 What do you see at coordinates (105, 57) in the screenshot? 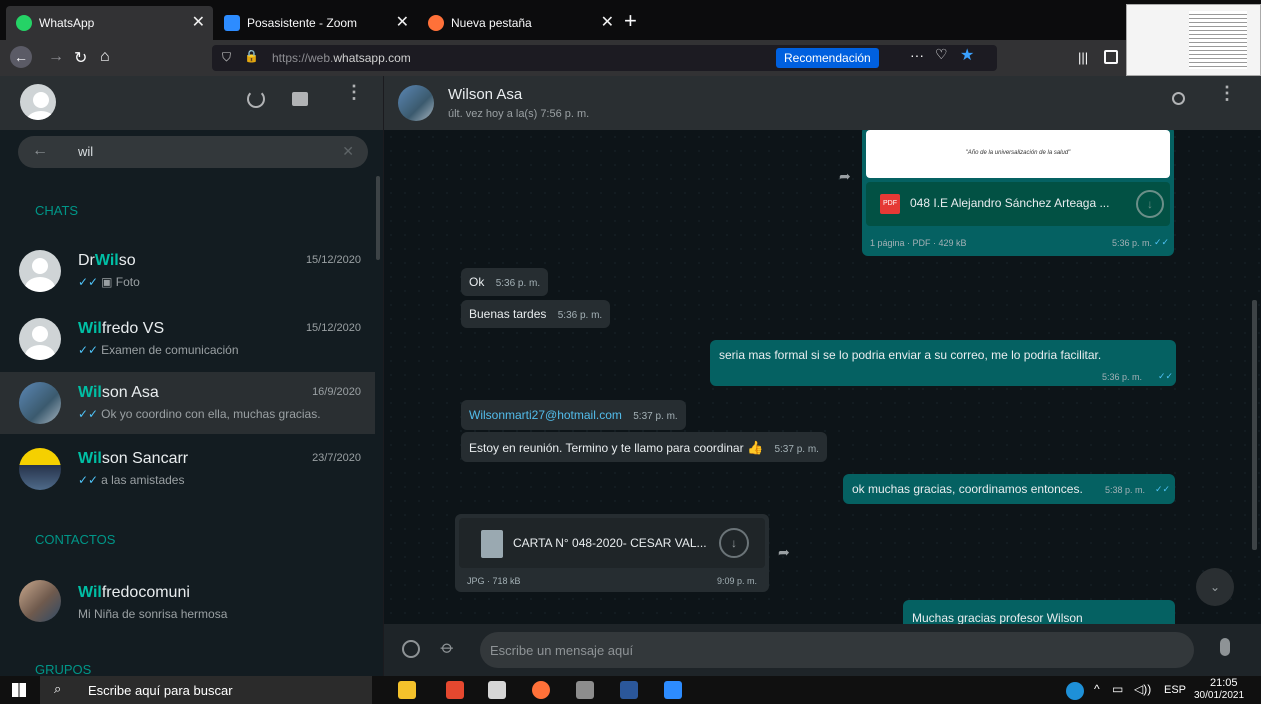
I see `home-icon: ⌂` at bounding box center [105, 57].